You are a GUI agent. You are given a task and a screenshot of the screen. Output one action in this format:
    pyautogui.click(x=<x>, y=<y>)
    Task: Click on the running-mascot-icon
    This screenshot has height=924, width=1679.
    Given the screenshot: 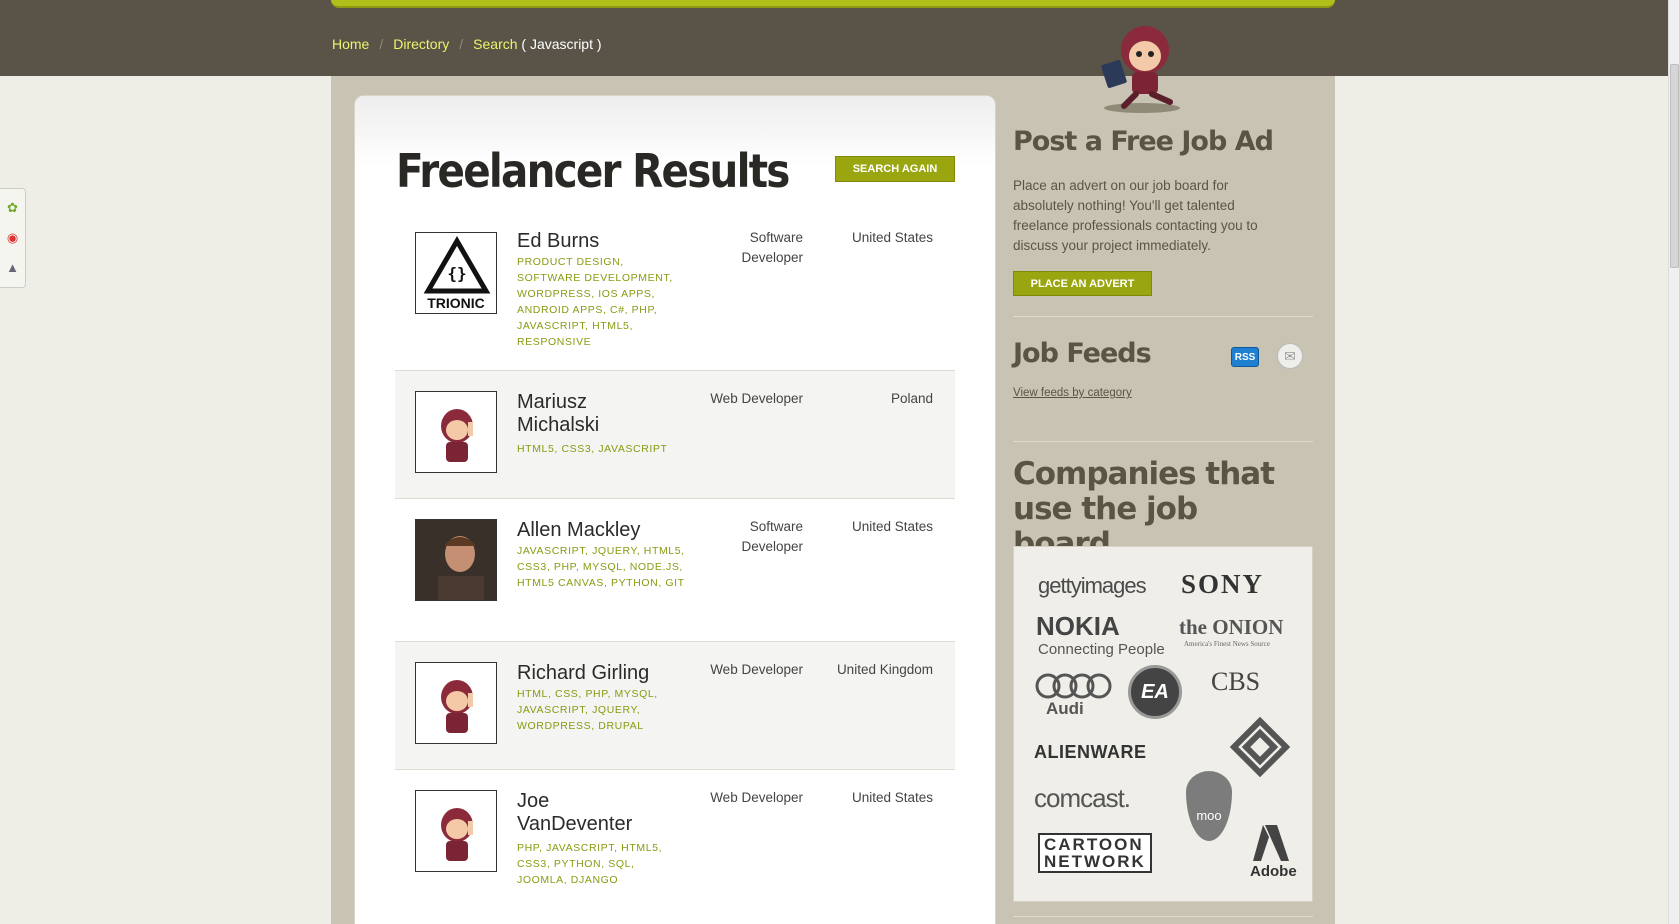 What is the action you would take?
    pyautogui.click(x=1140, y=69)
    